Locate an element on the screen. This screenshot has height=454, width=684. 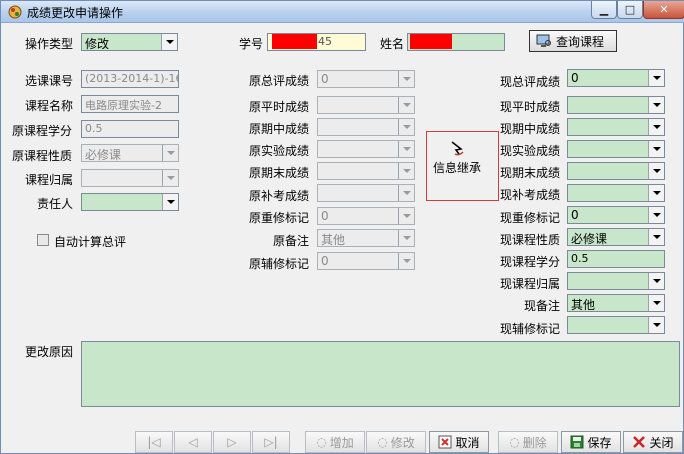
minimize-button: ▁ is located at coordinates (604, 10).